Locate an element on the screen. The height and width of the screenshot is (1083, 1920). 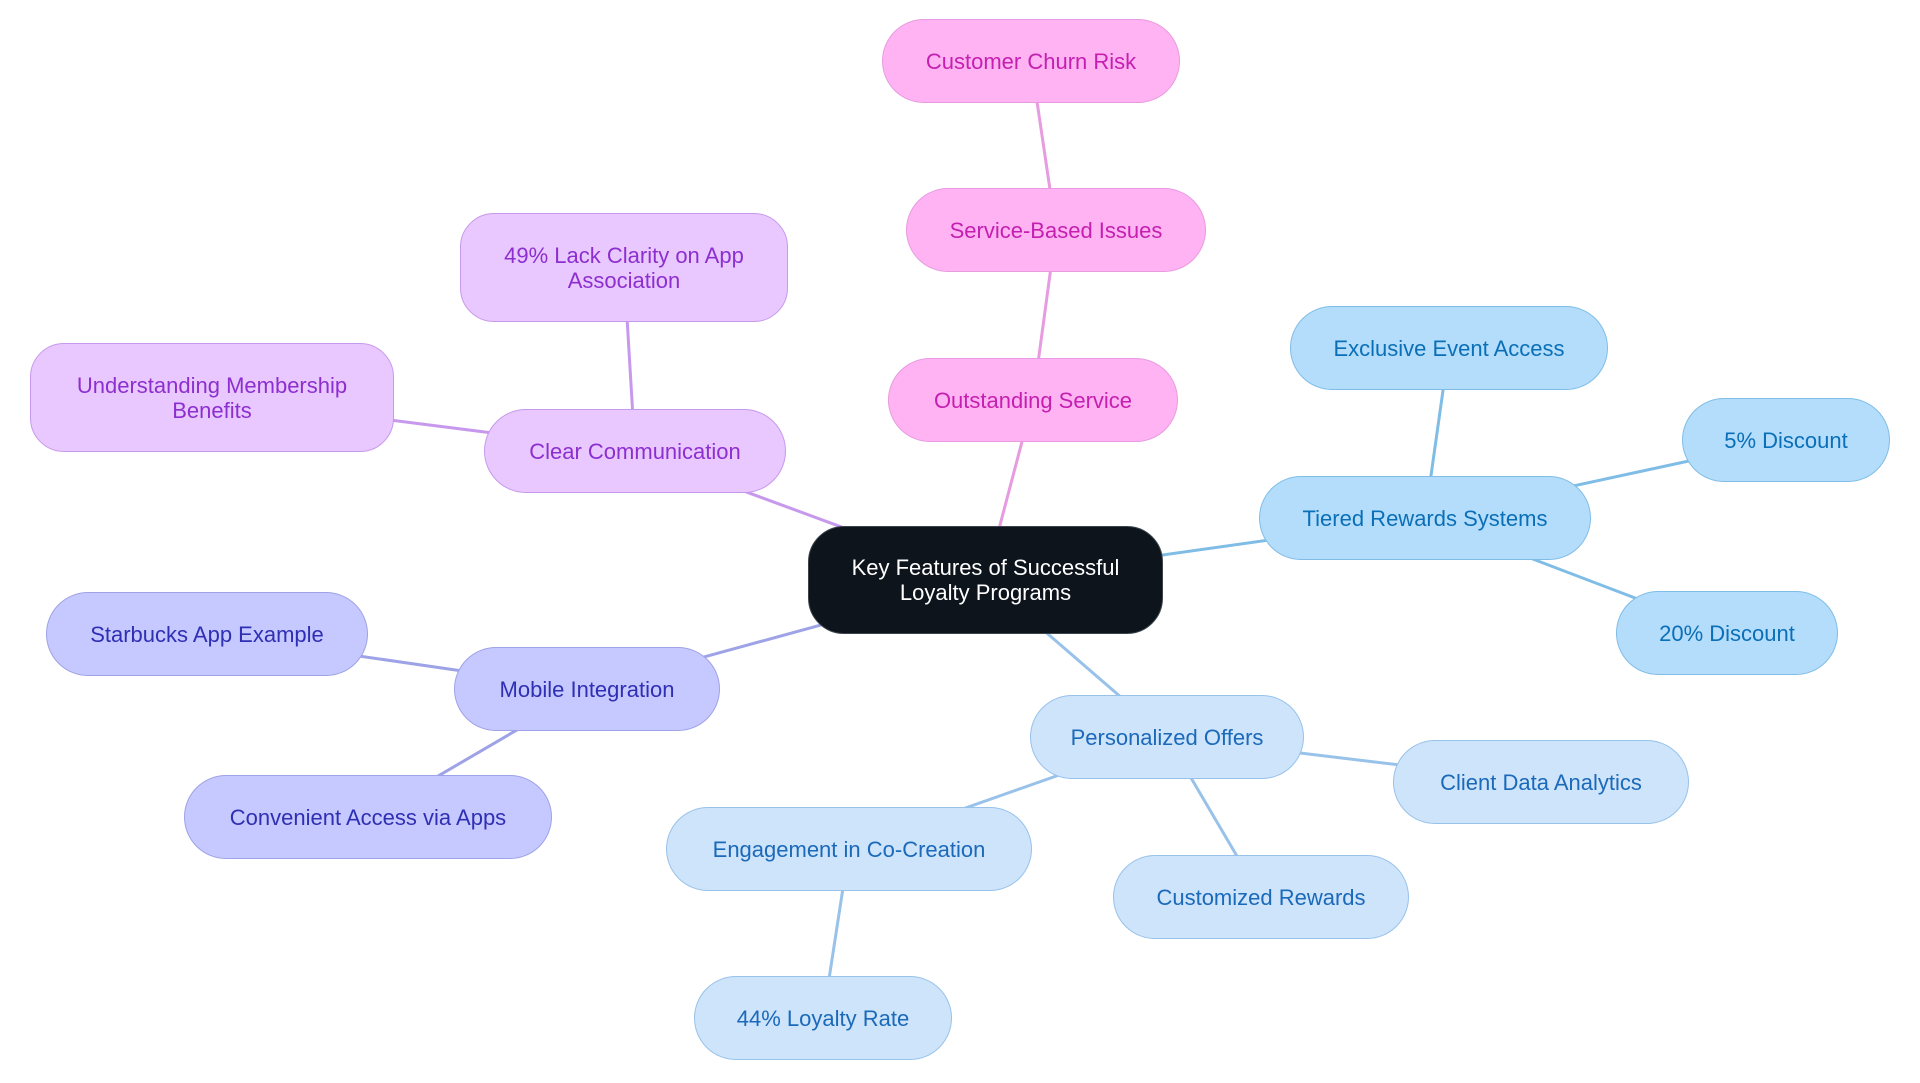
node-understanding-benefits: Understanding Membership Benefits is located at coordinates (212, 397).